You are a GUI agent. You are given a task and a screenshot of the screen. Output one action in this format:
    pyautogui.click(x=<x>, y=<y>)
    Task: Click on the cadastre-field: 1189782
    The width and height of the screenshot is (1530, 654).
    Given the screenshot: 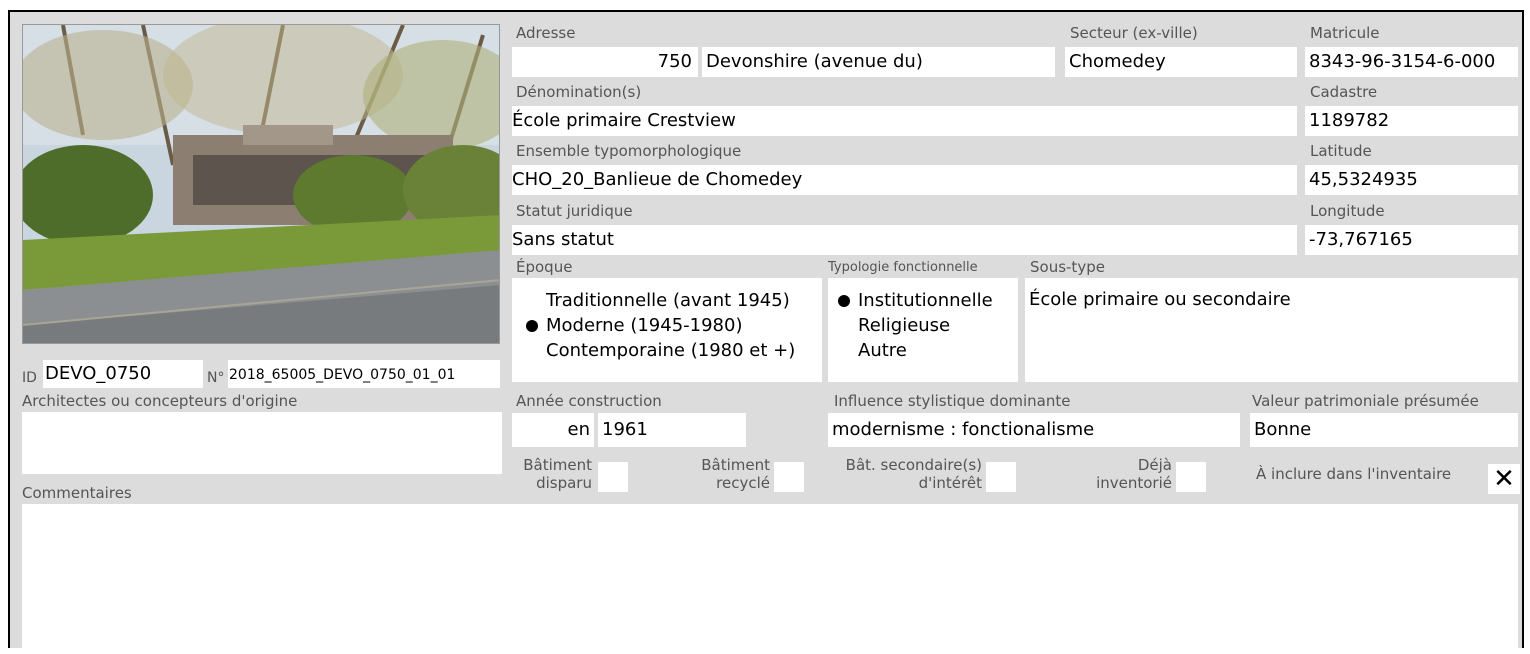 What is the action you would take?
    pyautogui.click(x=1411, y=121)
    